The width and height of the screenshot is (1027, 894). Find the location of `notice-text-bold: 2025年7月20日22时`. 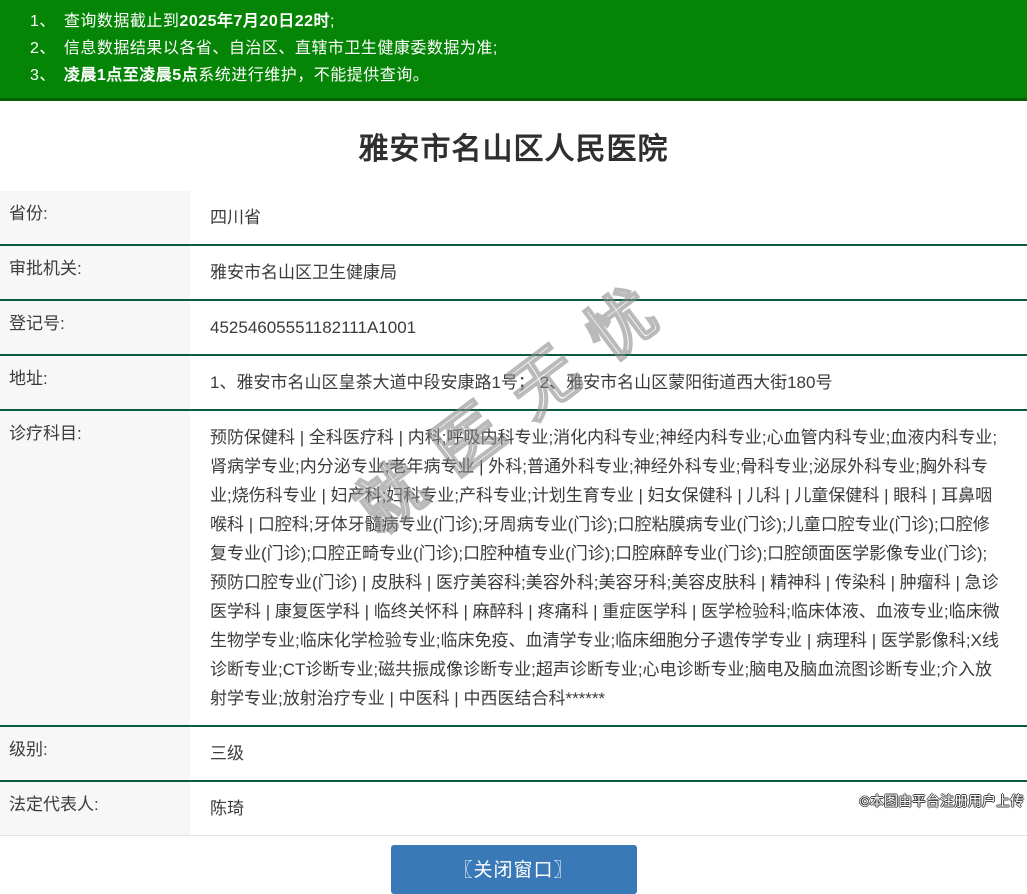

notice-text-bold: 2025年7月20日22时 is located at coordinates (255, 21).